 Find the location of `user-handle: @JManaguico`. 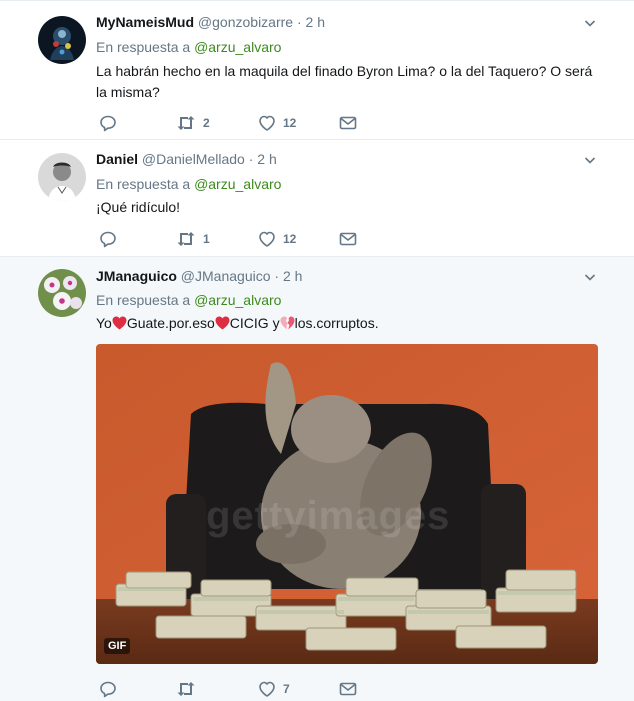

user-handle: @JManaguico is located at coordinates (226, 276).